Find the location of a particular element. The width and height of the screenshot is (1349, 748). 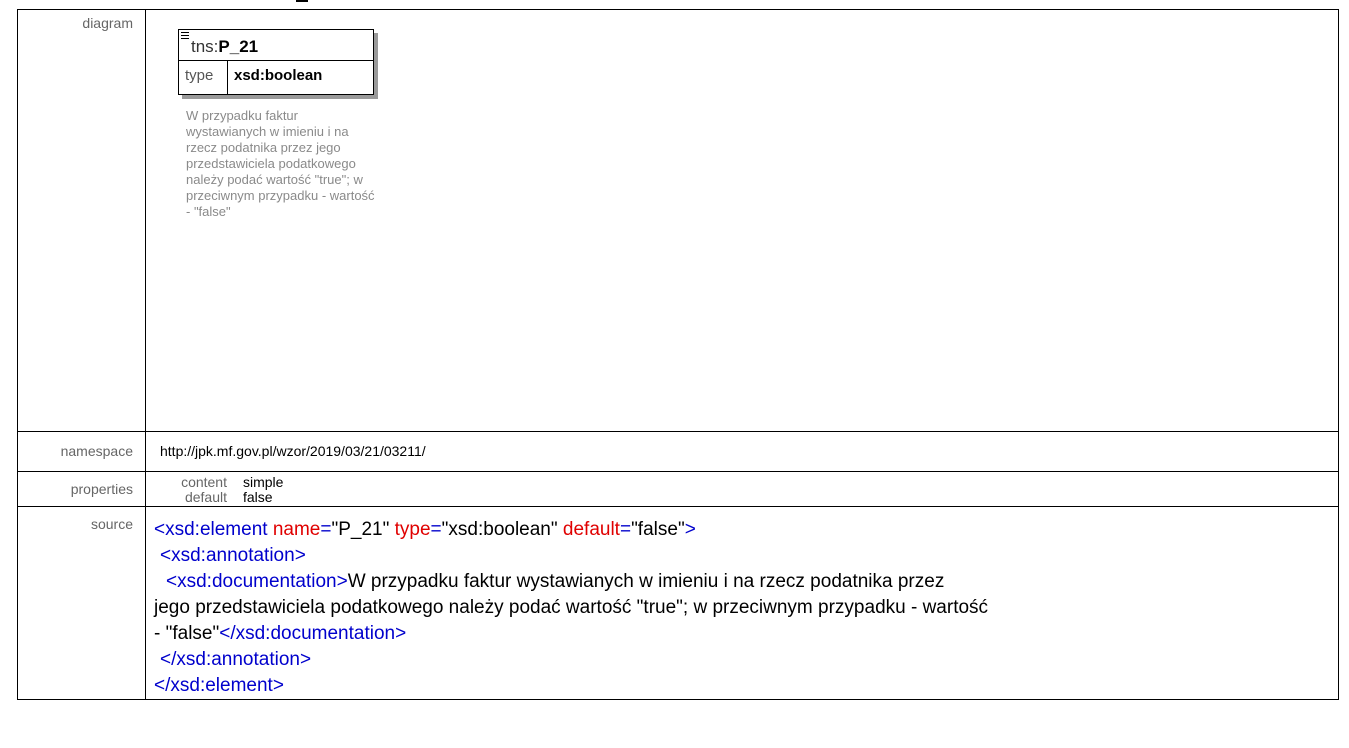

diagram-label: diagram is located at coordinates (81, 220).